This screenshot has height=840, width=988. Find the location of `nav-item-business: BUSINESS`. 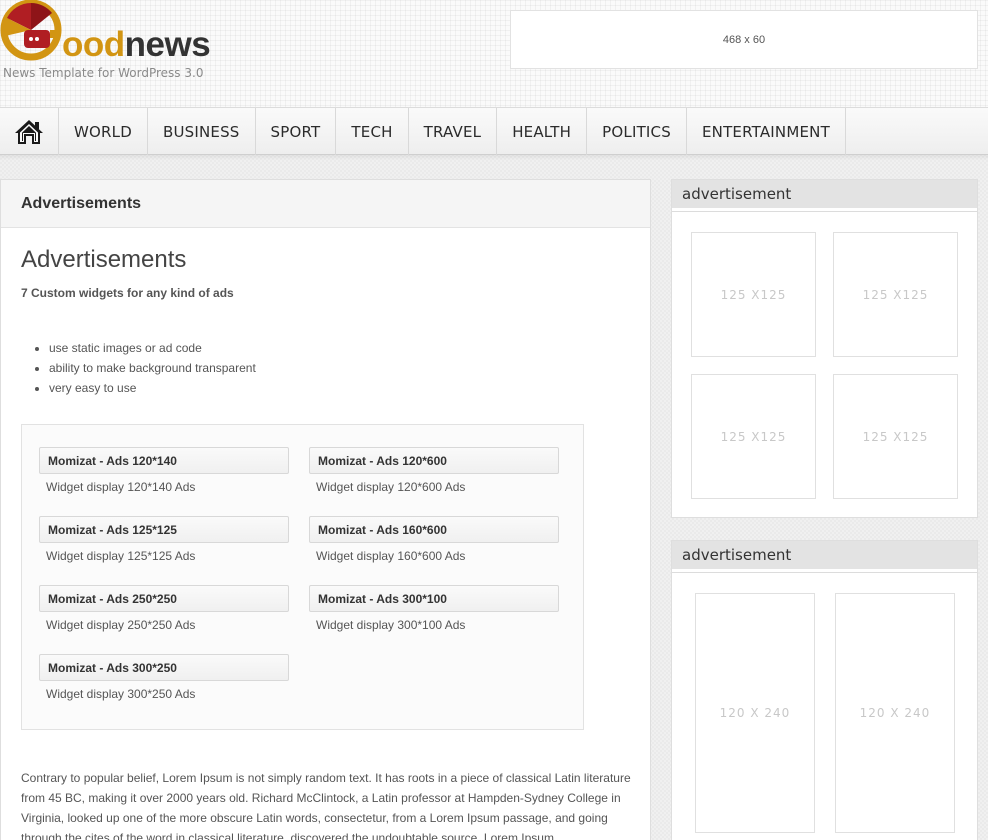

nav-item-business: BUSINESS is located at coordinates (202, 131).